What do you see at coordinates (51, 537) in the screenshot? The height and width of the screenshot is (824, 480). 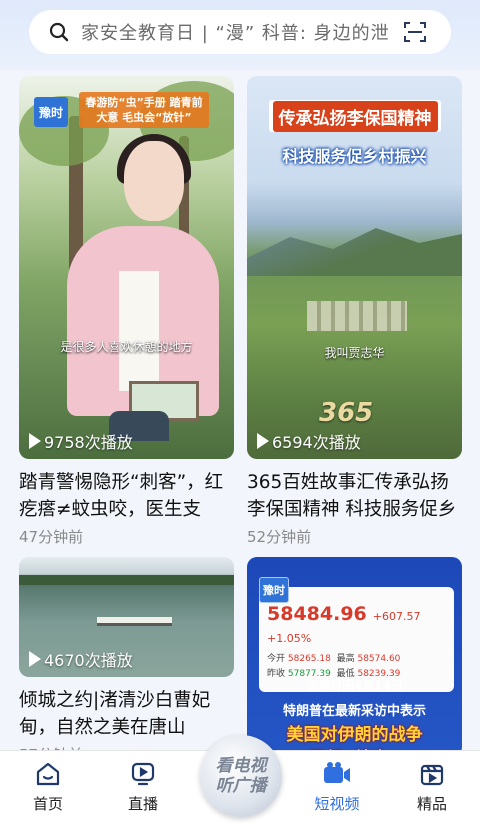 I see `video-time: 47分钟前` at bounding box center [51, 537].